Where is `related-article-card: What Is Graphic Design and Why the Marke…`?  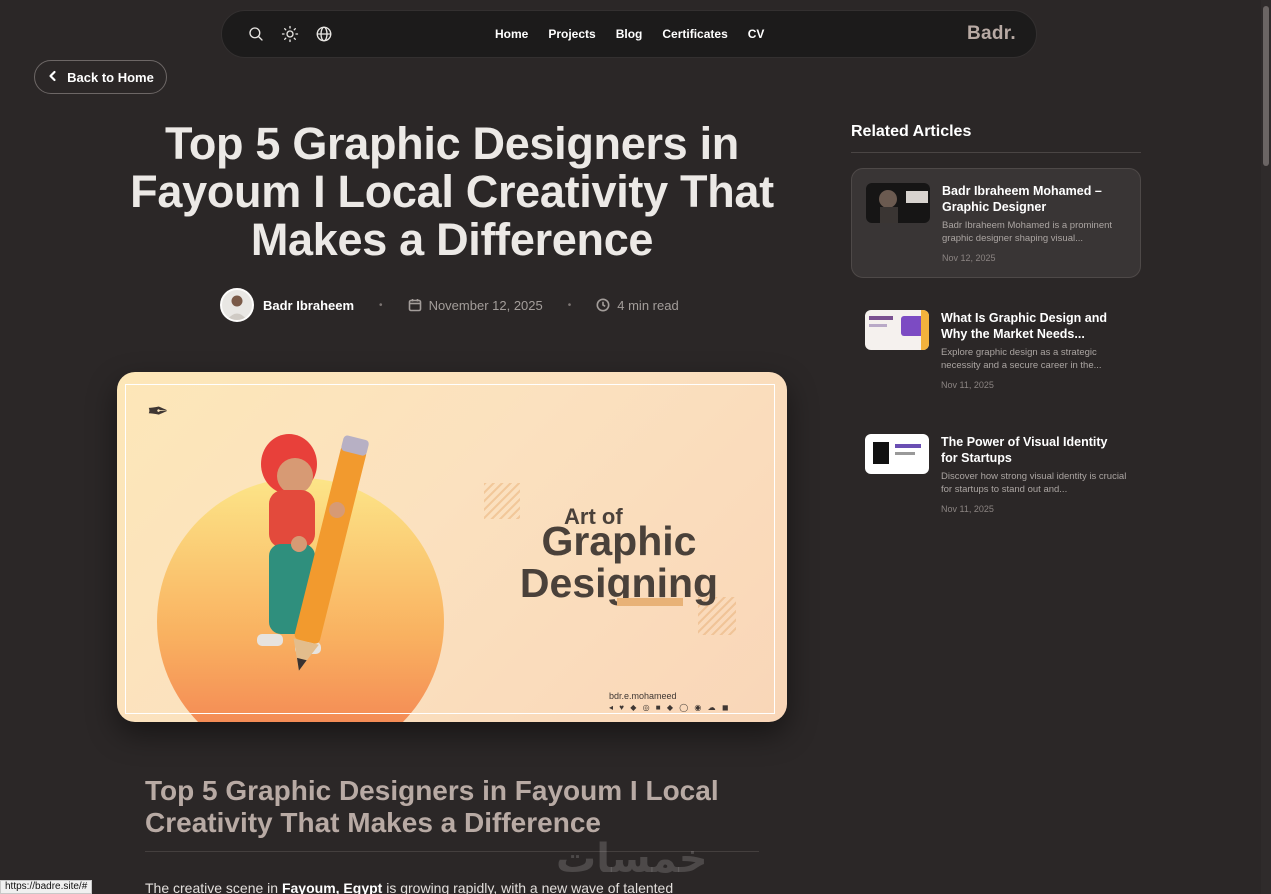
related-article-card: What Is Graphic Design and Why the Marke… is located at coordinates (996, 351).